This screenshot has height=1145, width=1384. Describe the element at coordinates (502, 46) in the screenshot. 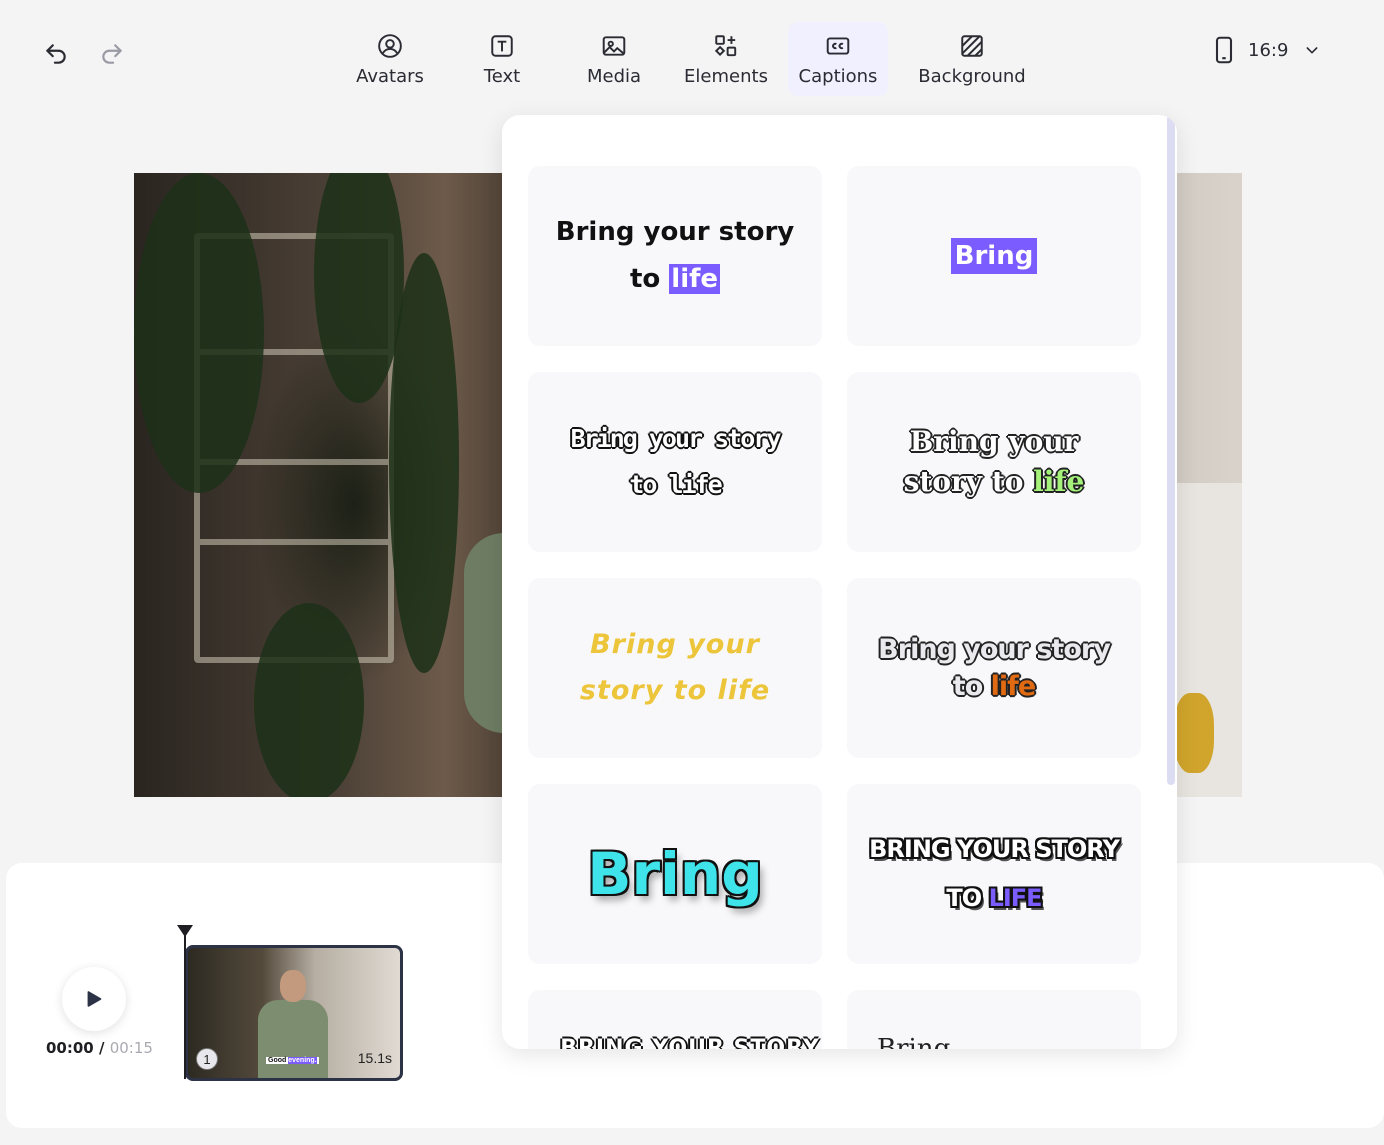

I see `text-icon` at that location.